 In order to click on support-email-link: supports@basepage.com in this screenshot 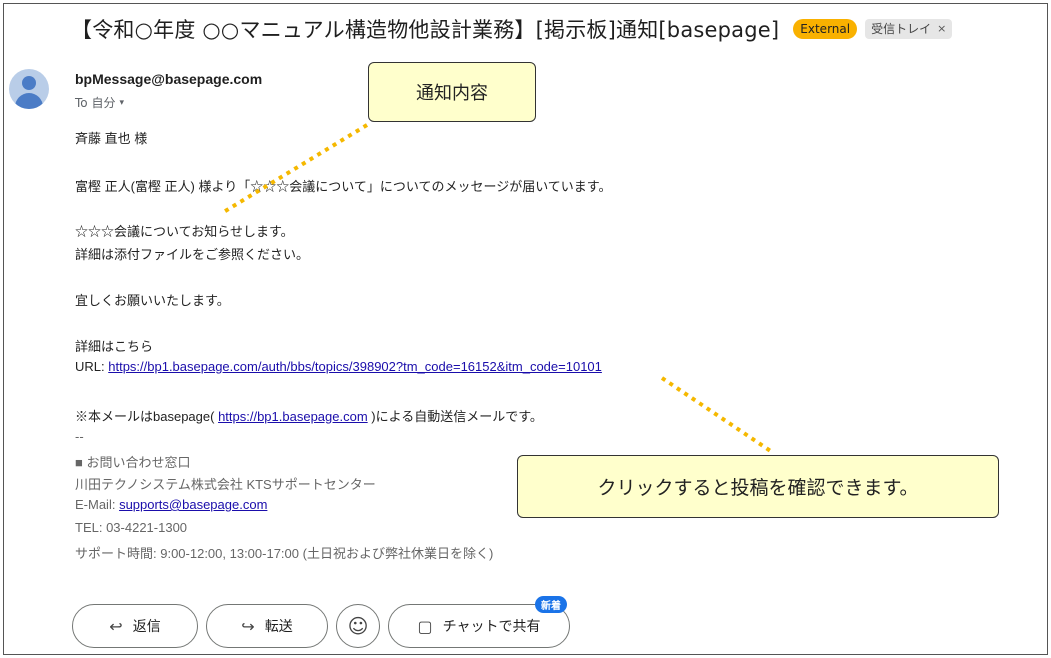, I will do `click(193, 504)`.